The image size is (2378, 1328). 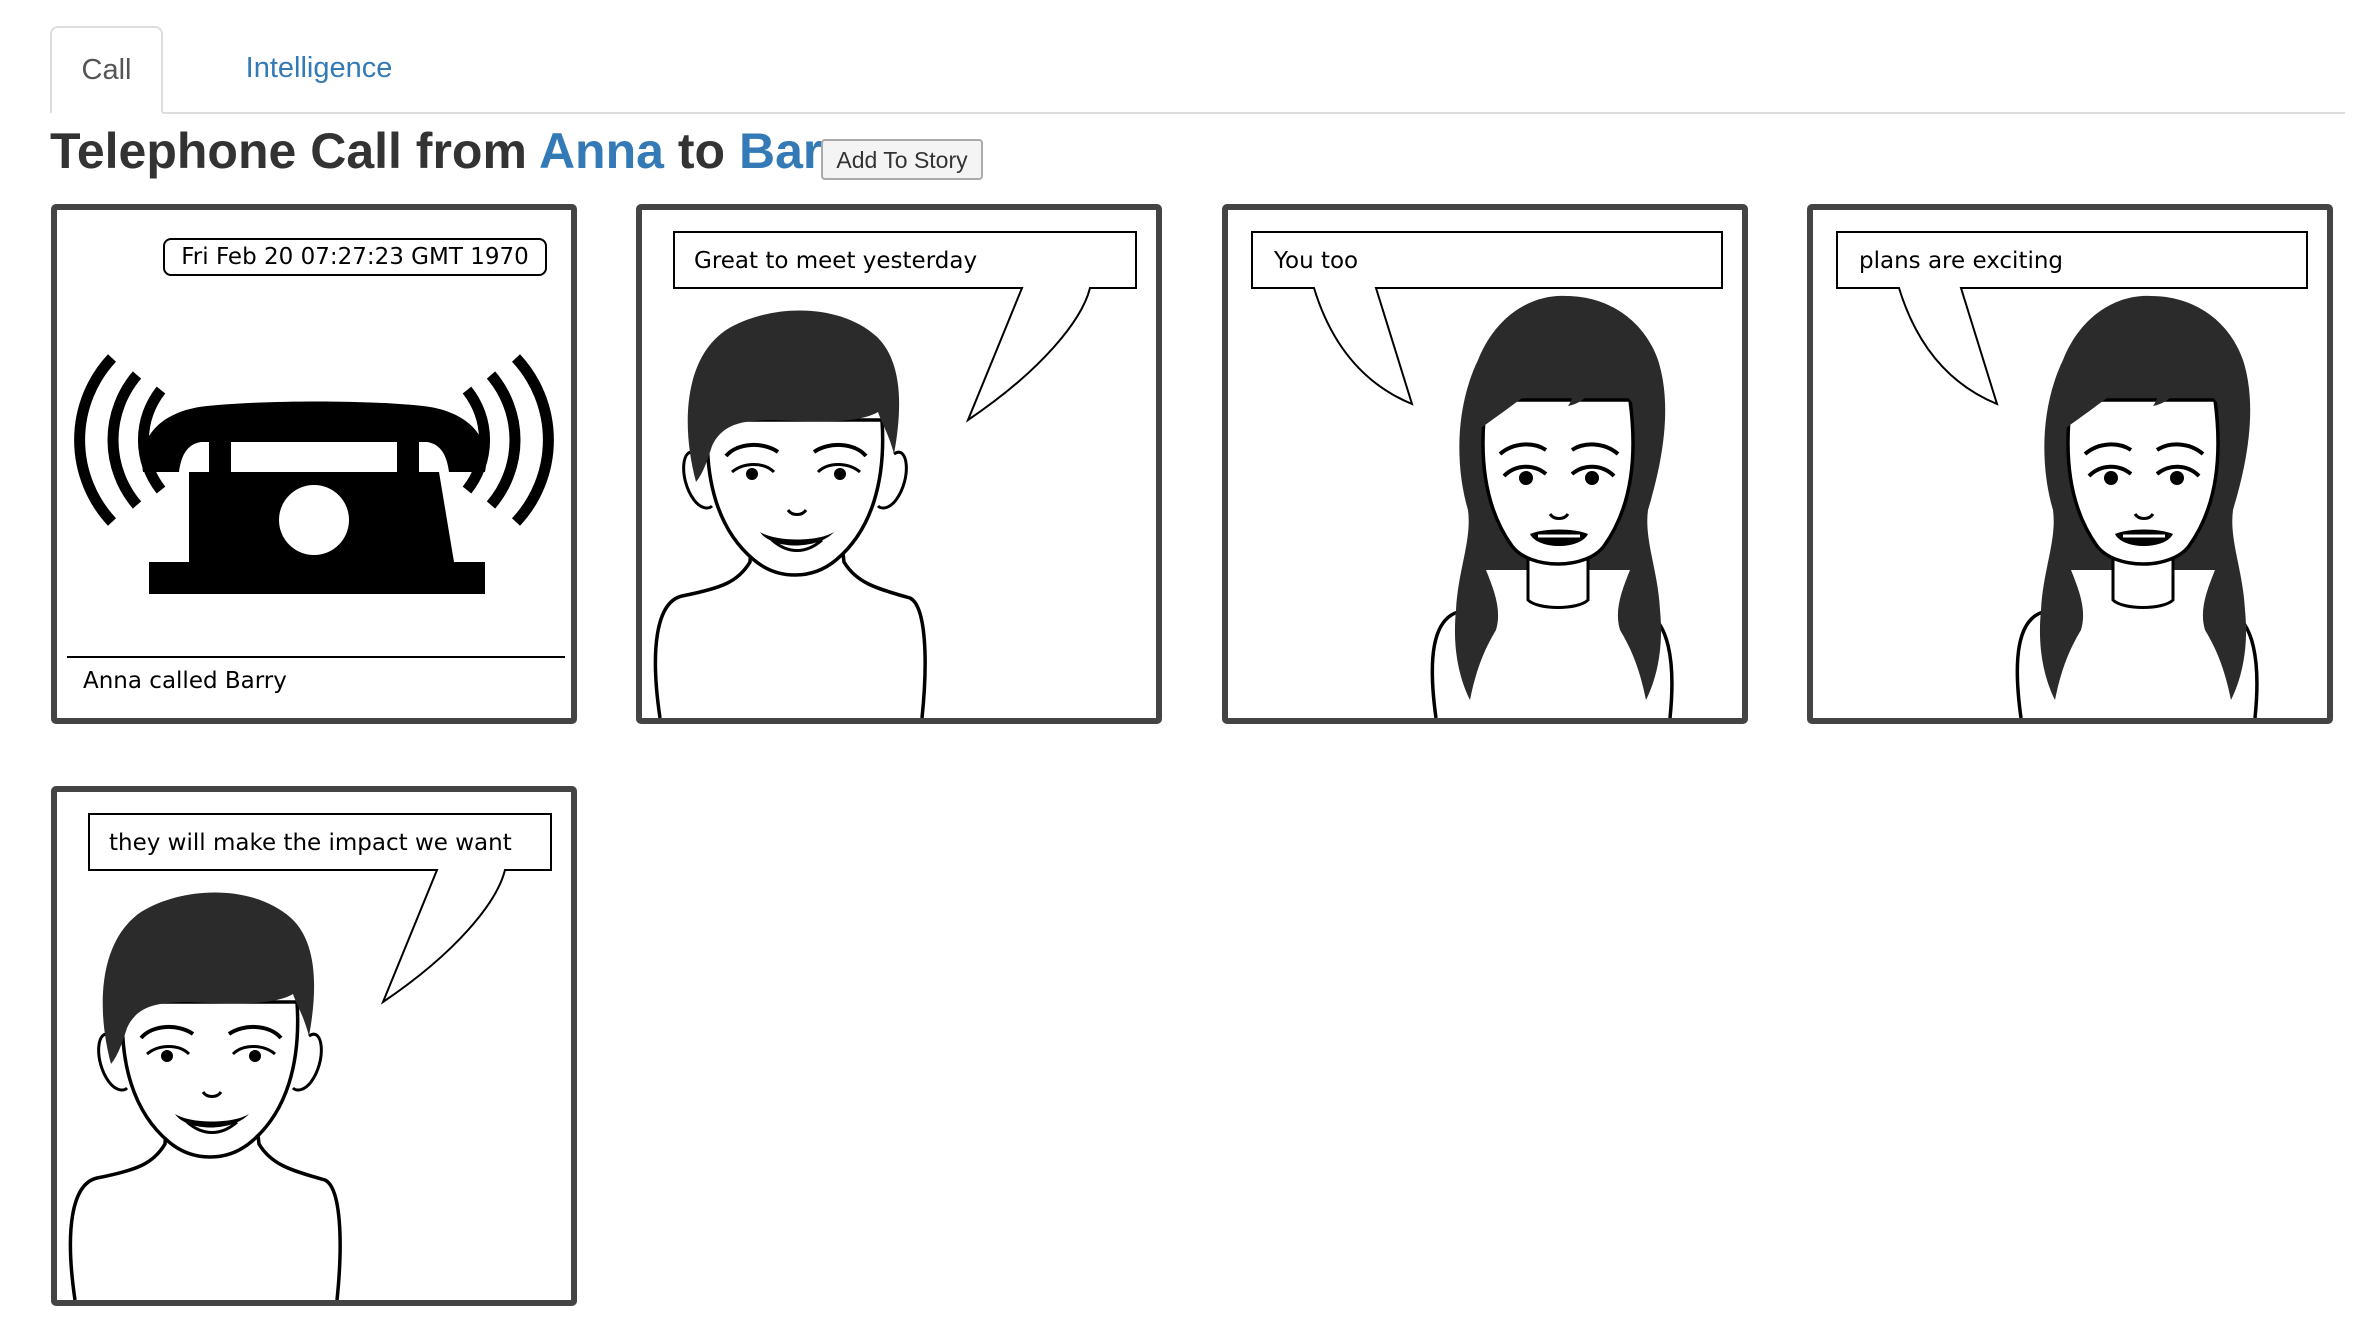 I want to click on add-to-story-button: Add To Story, so click(x=902, y=159).